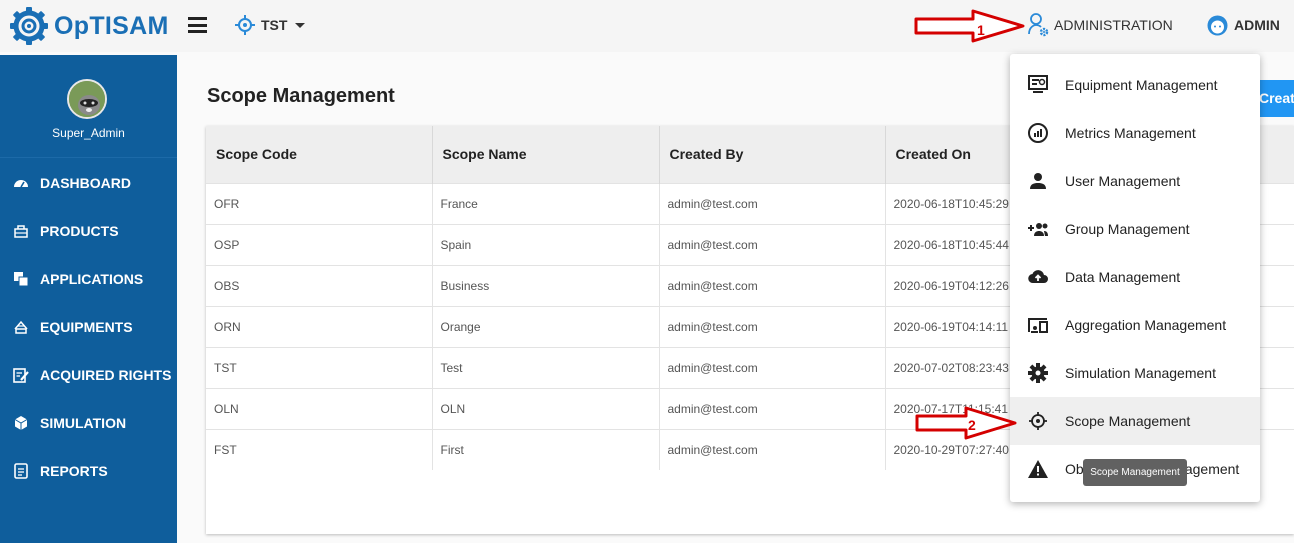  Describe the element at coordinates (300, 25) in the screenshot. I see `chevron-down-icon` at that location.